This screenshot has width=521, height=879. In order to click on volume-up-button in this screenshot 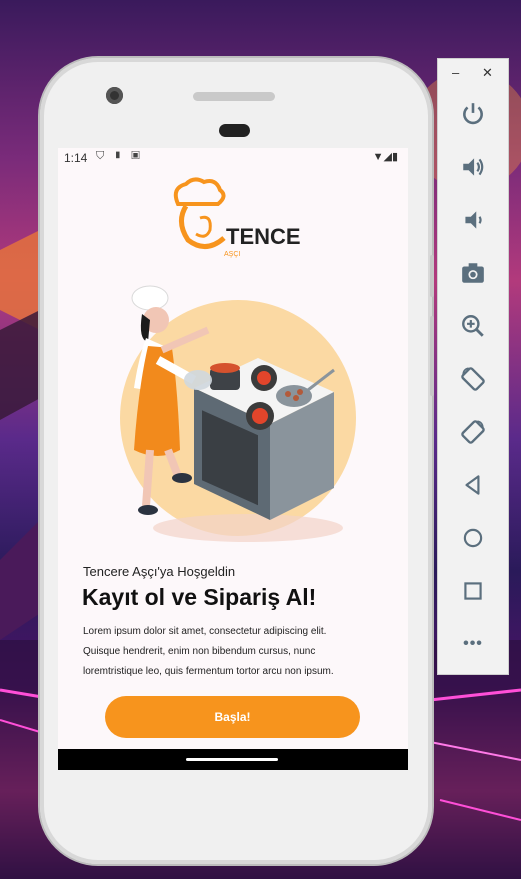, I will do `click(473, 167)`.